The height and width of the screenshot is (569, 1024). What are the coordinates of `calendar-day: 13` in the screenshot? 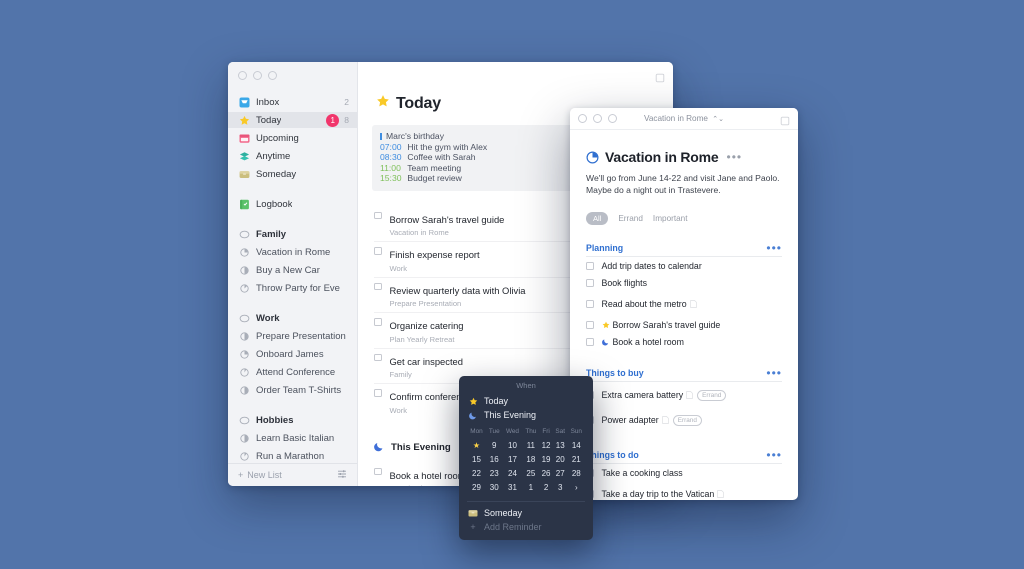 It's located at (560, 445).